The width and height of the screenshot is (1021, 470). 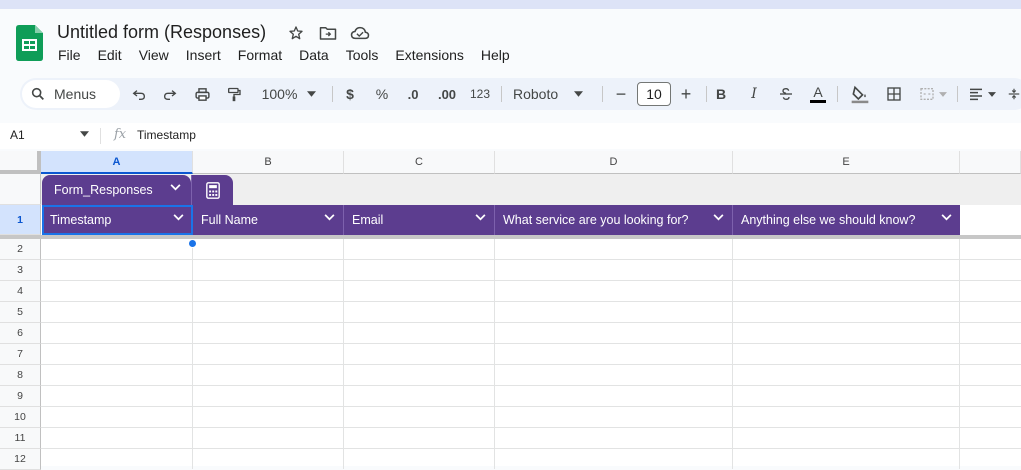 What do you see at coordinates (20, 333) in the screenshot?
I see `row-header-6: 6` at bounding box center [20, 333].